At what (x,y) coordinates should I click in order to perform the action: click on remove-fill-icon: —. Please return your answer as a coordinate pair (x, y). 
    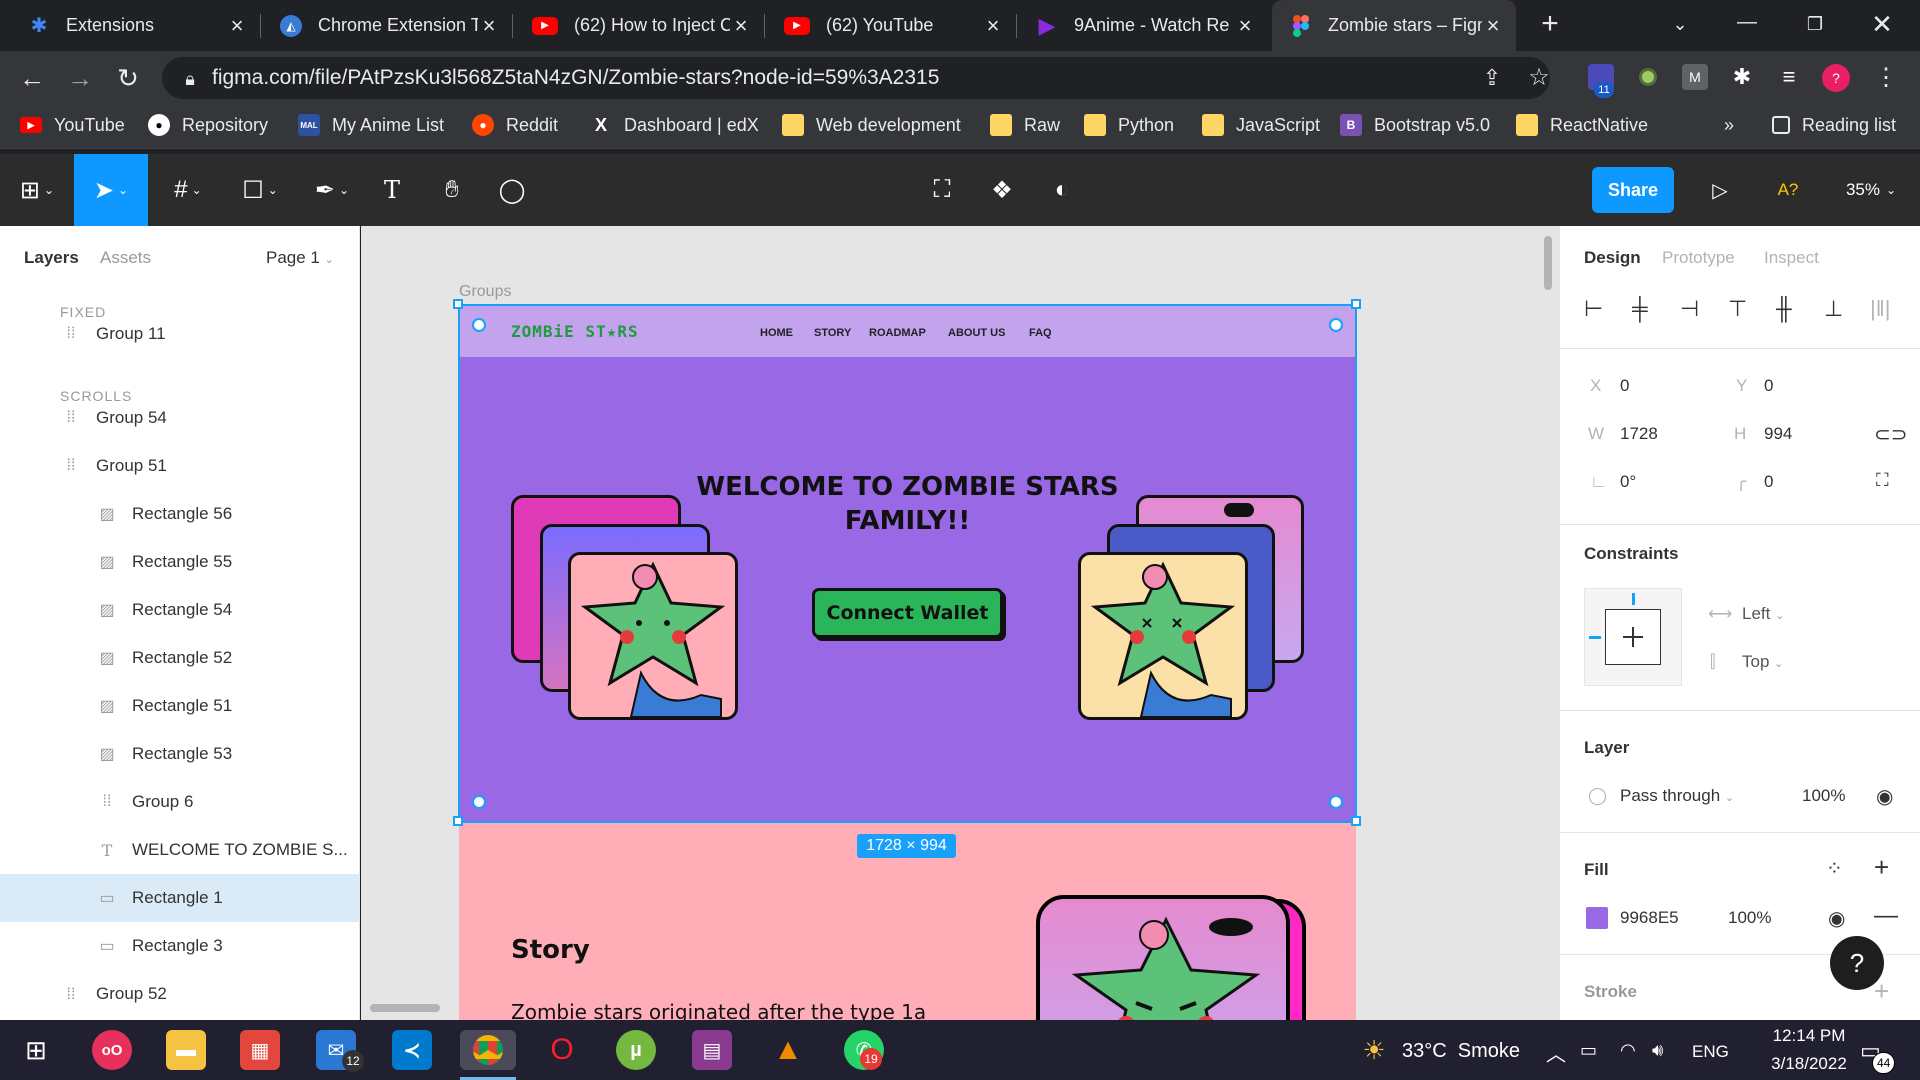
    Looking at the image, I should click on (1886, 916).